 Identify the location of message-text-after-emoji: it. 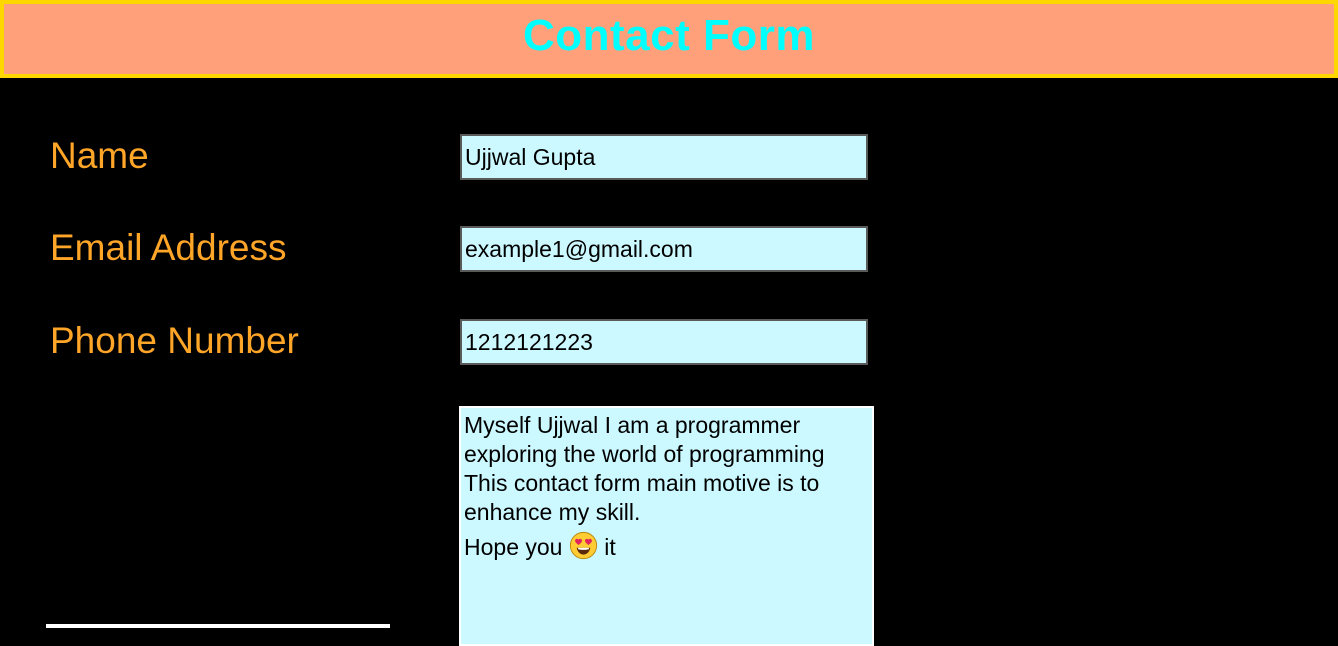
(610, 547).